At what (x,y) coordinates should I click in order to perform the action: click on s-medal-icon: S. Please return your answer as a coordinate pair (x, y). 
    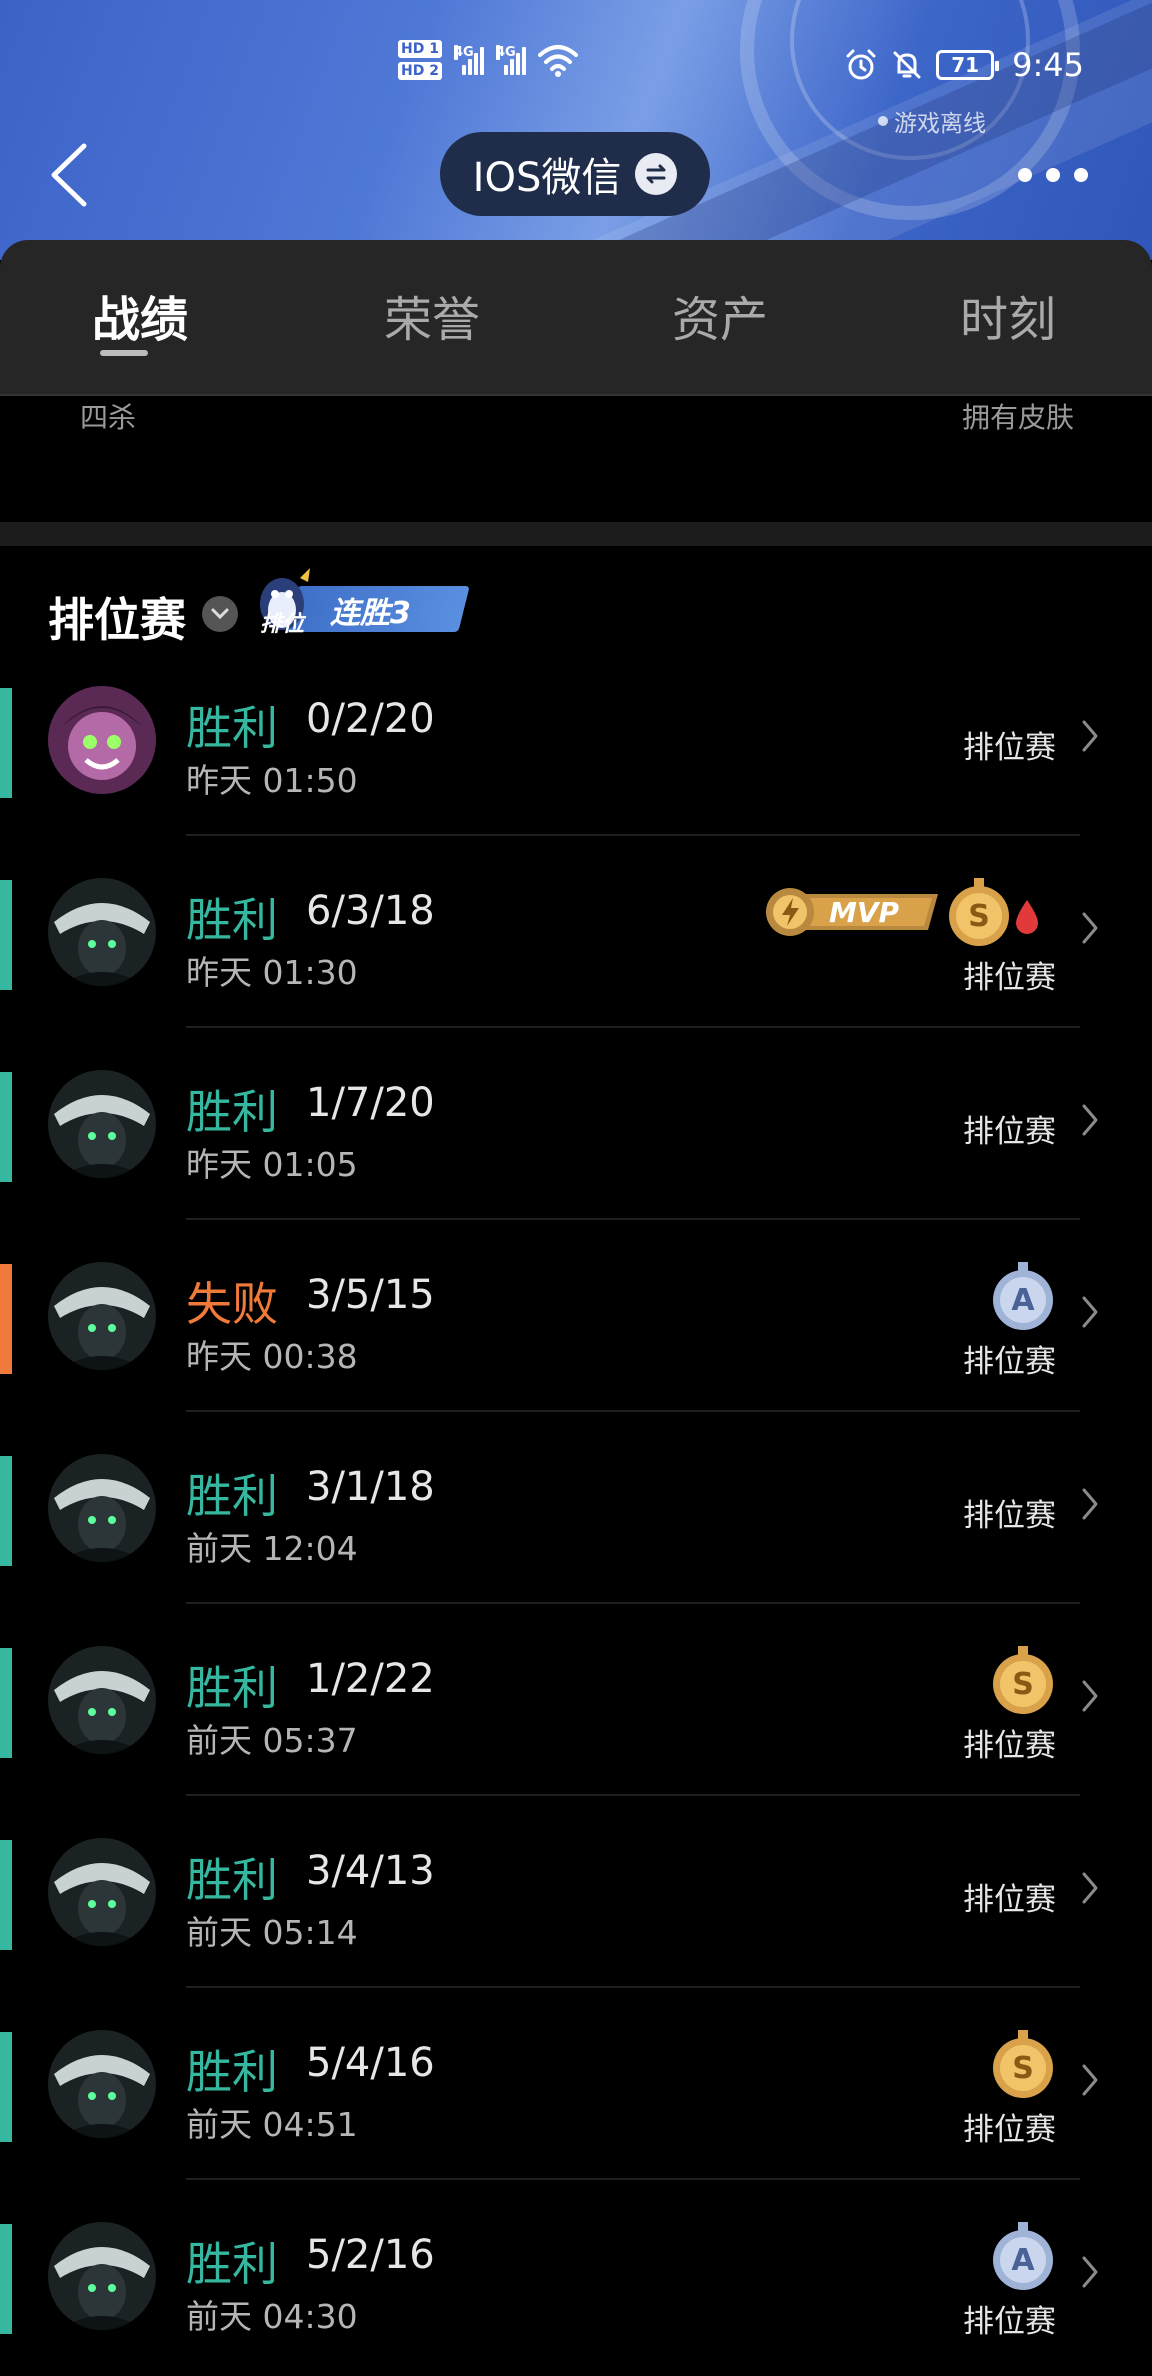
    Looking at the image, I should click on (1023, 1680).